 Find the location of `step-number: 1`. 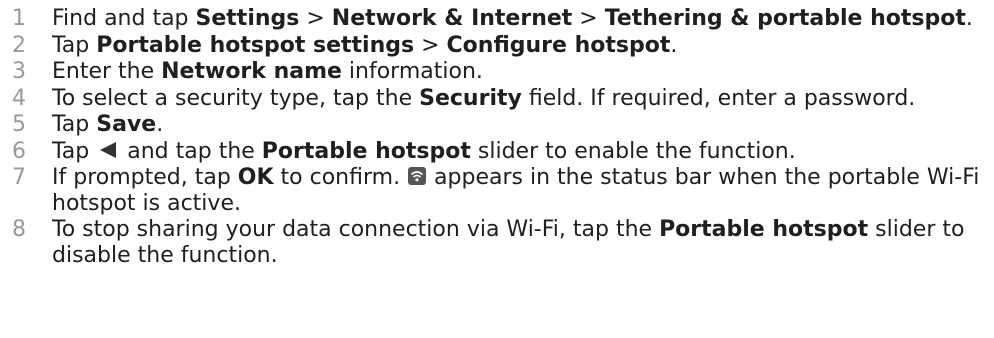

step-number: 1 is located at coordinates (19, 18).